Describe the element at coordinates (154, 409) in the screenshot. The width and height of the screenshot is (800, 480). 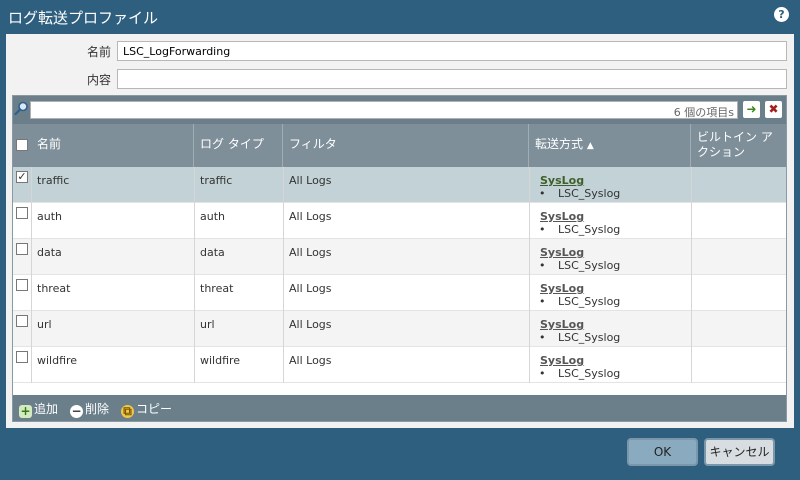
I see `copy-label: コピー` at that location.